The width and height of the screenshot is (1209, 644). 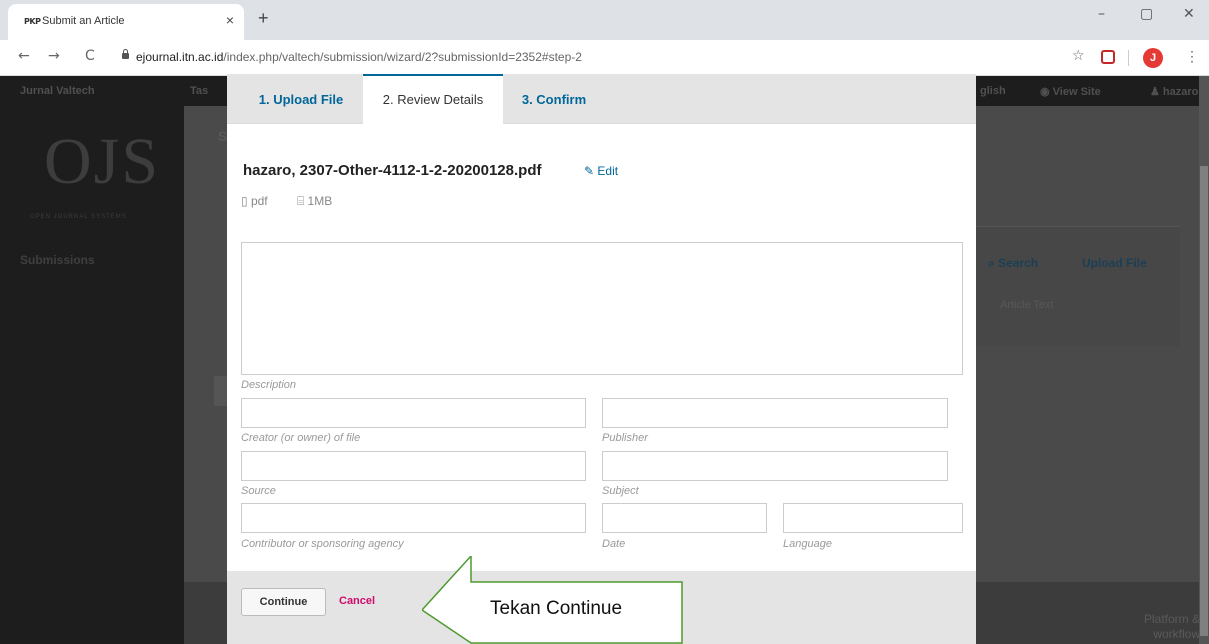 I want to click on ojs-logo-subtitle: OPEN JOURNAL SYSTEMS, so click(x=78, y=217).